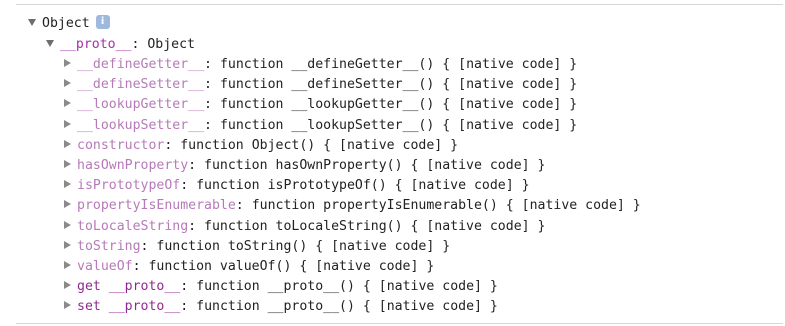 The image size is (785, 326). I want to click on property-key: __defineGetter__, so click(141, 64).